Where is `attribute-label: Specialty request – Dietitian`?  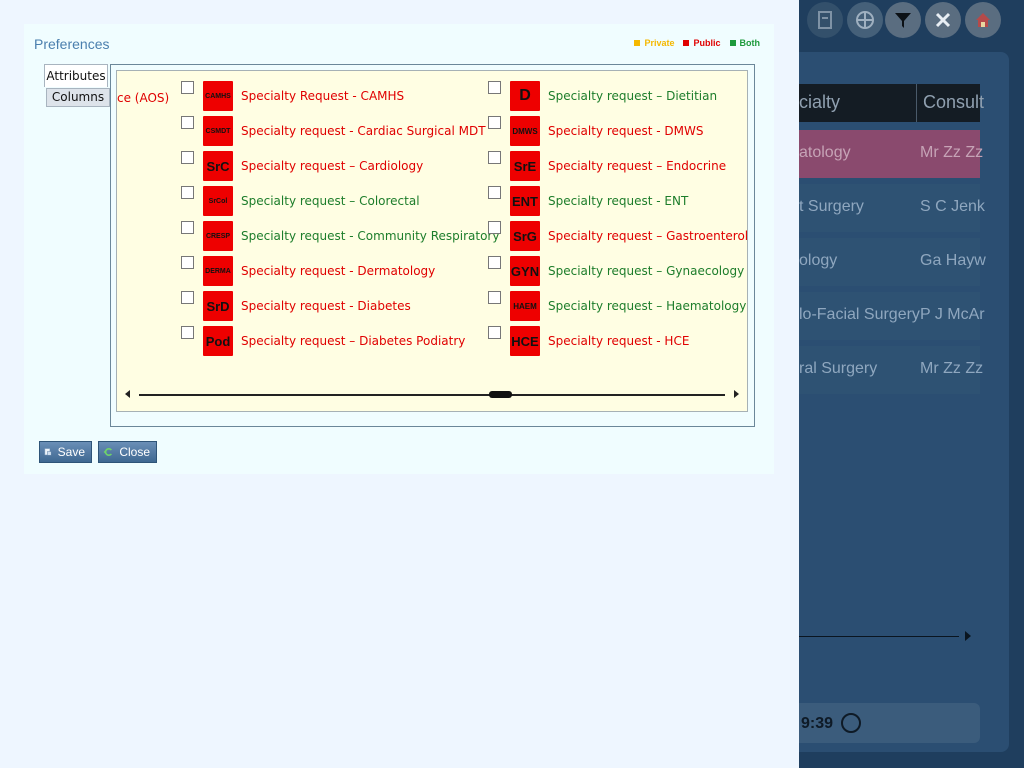 attribute-label: Specialty request – Dietitian is located at coordinates (633, 96).